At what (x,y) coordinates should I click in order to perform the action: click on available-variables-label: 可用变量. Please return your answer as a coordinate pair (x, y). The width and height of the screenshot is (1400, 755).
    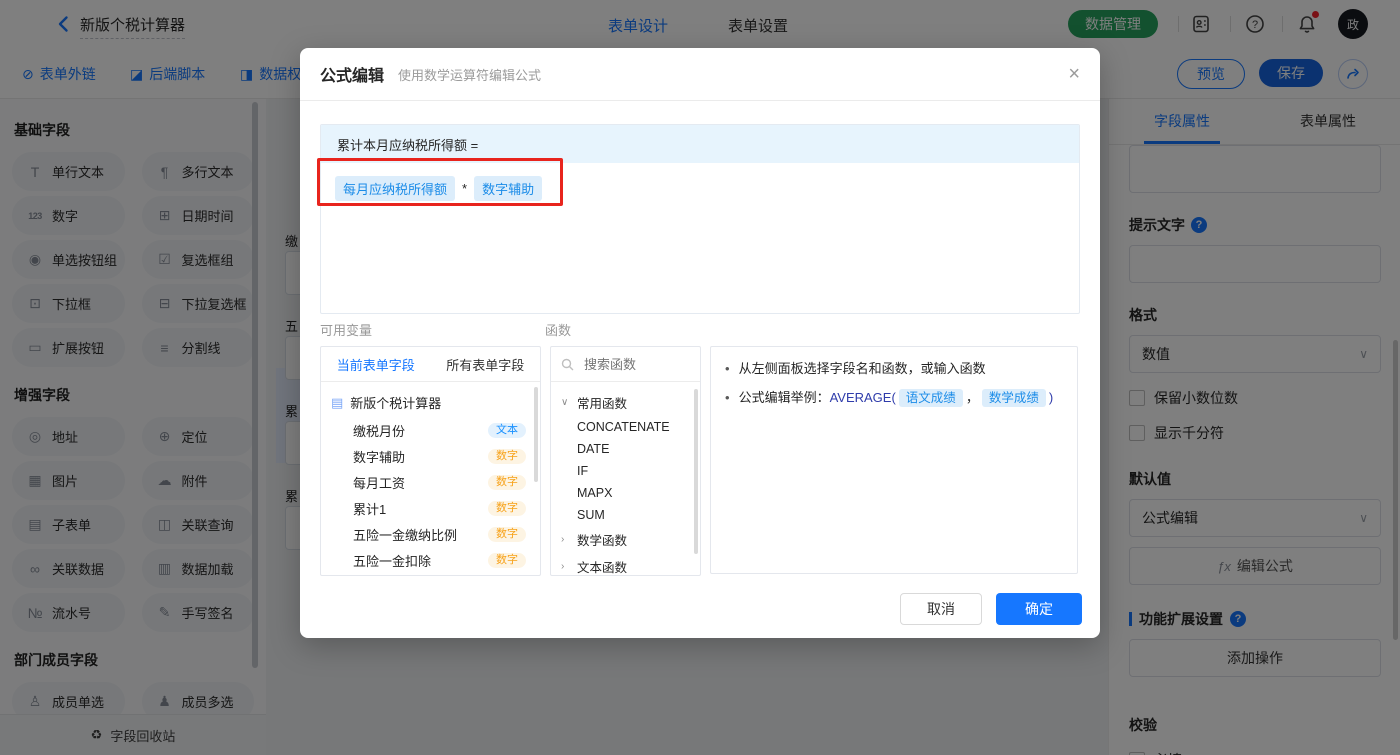
    Looking at the image, I should click on (346, 330).